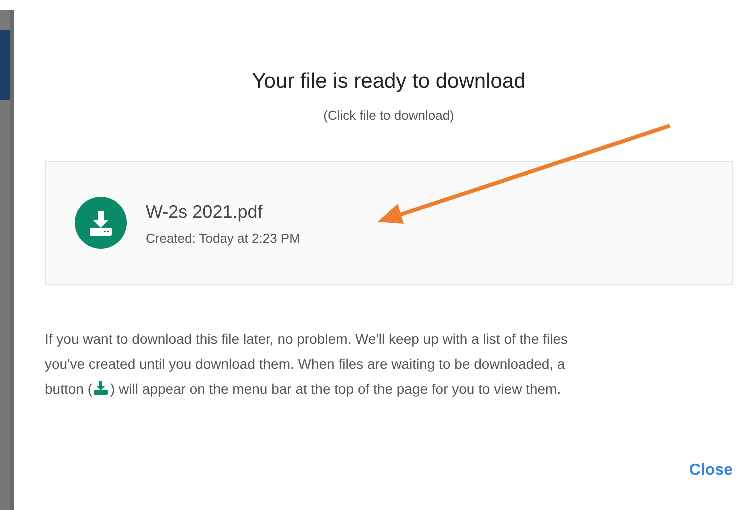 The image size is (752, 510). Describe the element at coordinates (68, 389) in the screenshot. I see `message-text: button (` at that location.